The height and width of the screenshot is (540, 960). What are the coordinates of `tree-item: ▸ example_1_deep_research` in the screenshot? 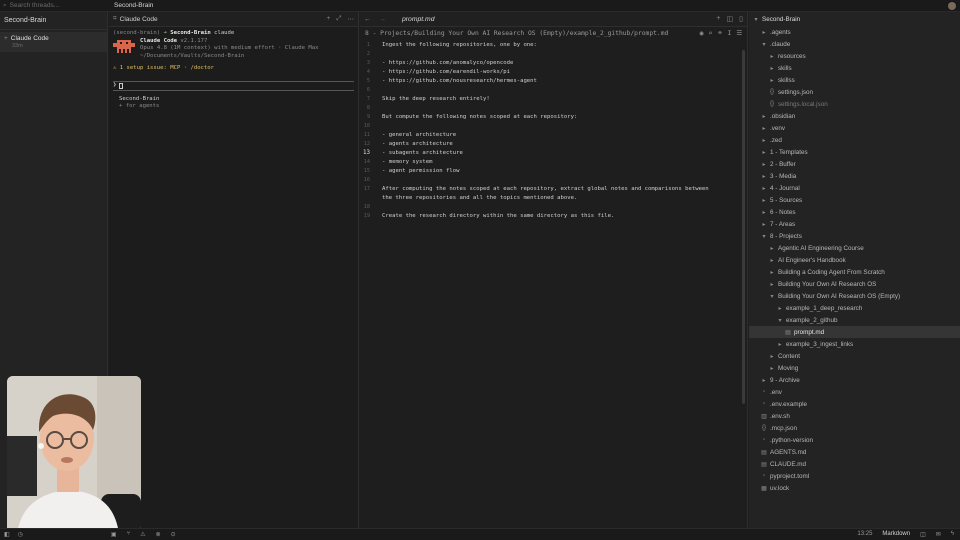 It's located at (854, 308).